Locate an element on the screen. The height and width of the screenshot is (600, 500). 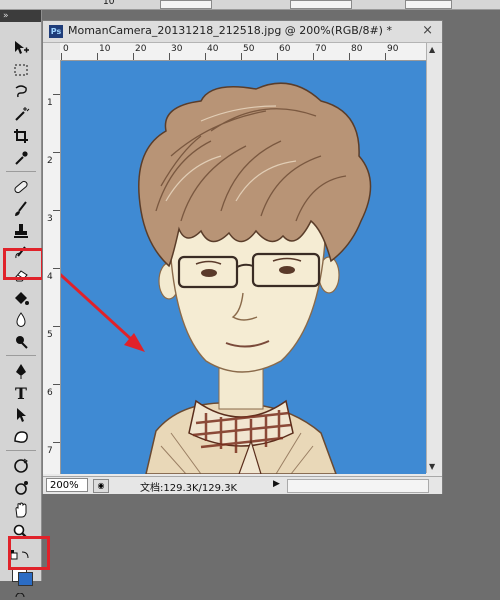
lasso-icon is located at coordinates (21, 91).